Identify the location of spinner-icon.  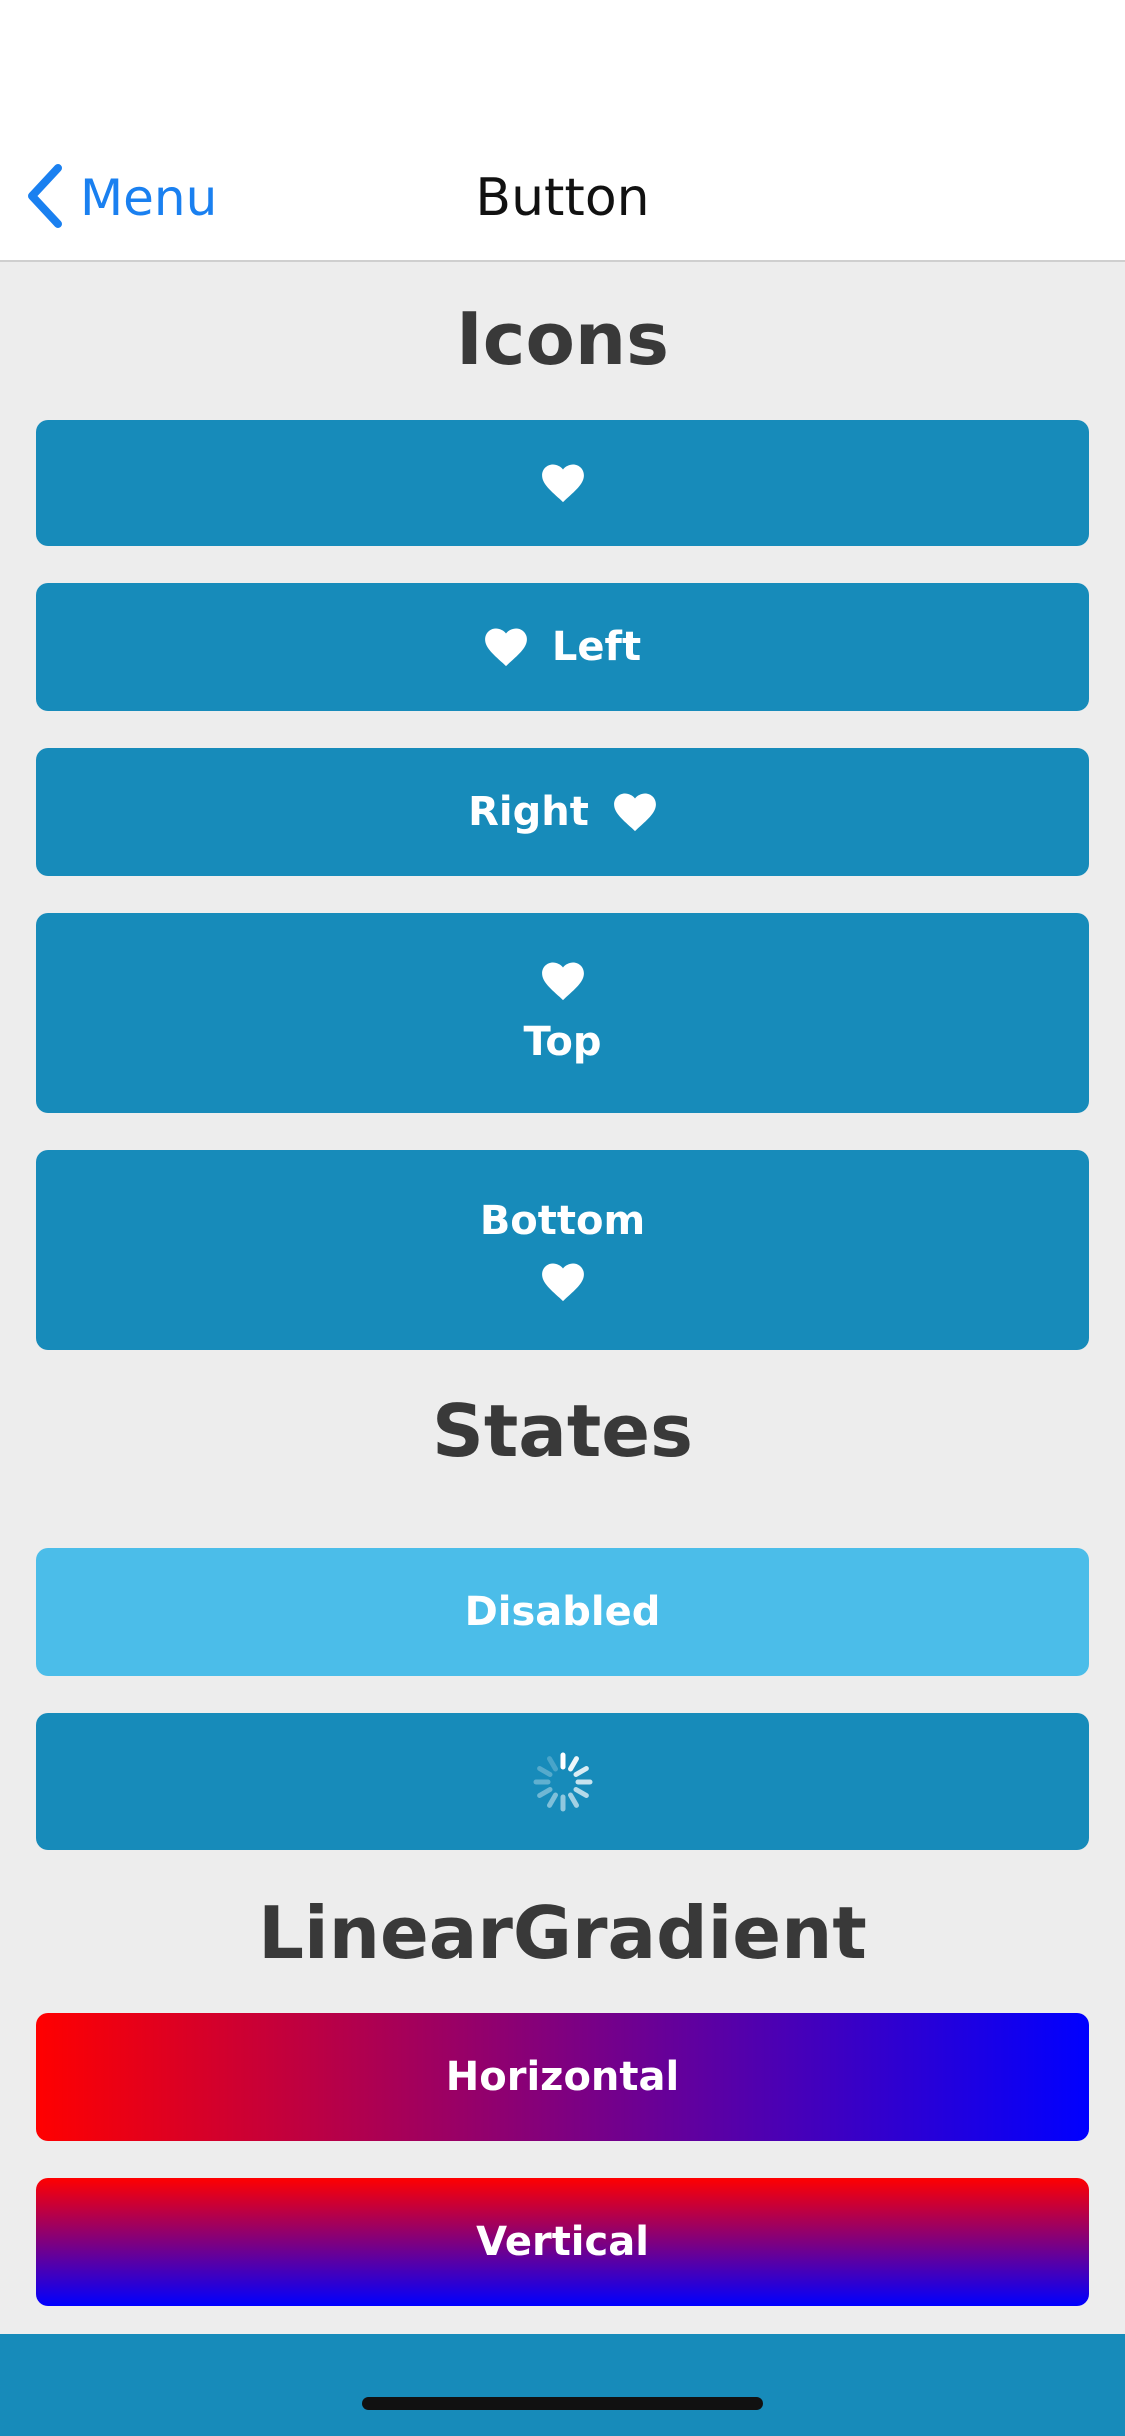
(562, 1781).